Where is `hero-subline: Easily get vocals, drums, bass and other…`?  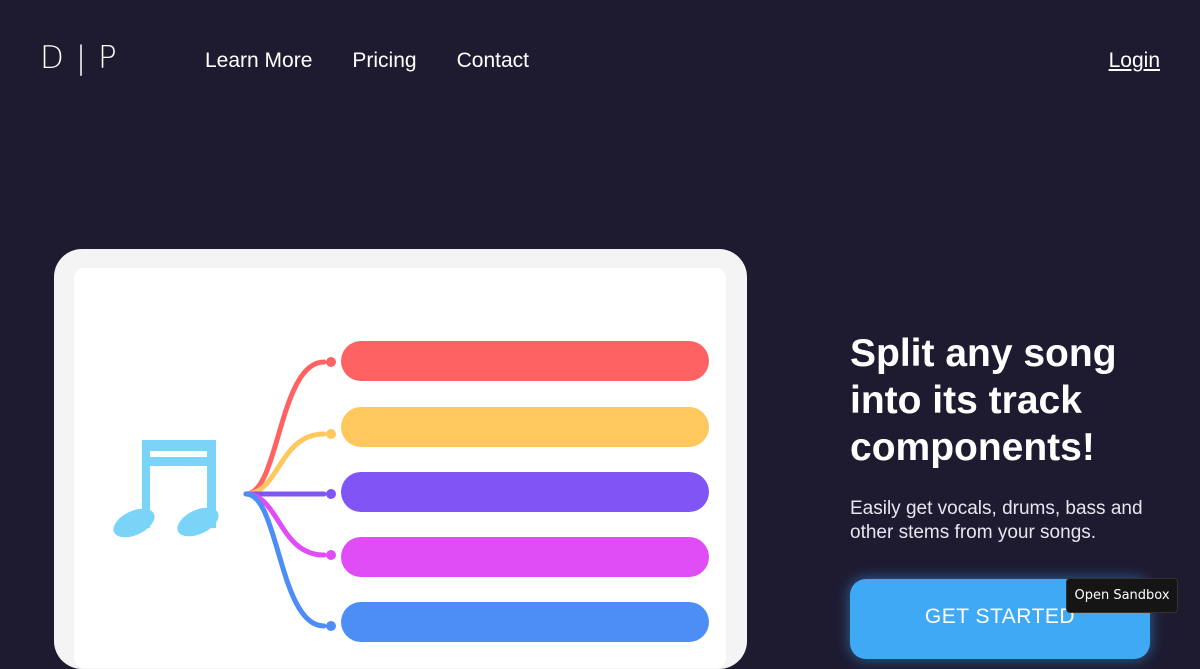 hero-subline: Easily get vocals, drums, bass and other… is located at coordinates (996, 520).